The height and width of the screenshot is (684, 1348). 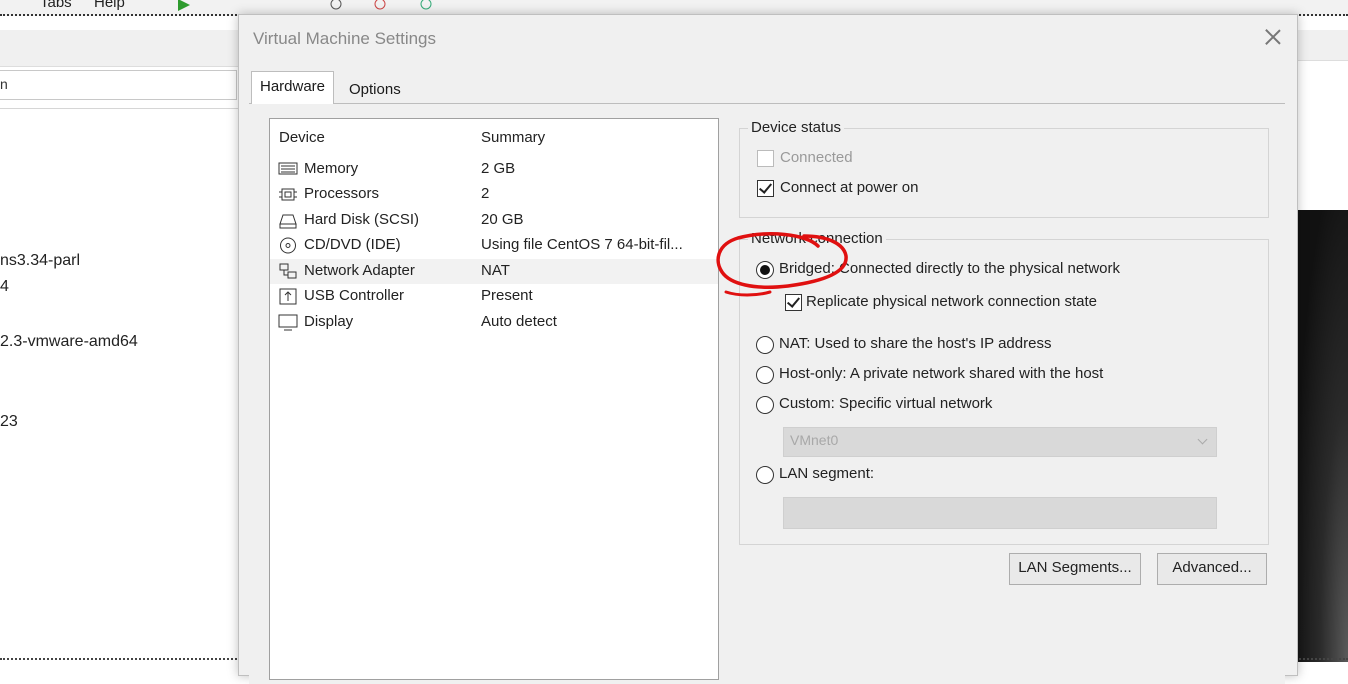 I want to click on column-device-header: Device, so click(x=302, y=137).